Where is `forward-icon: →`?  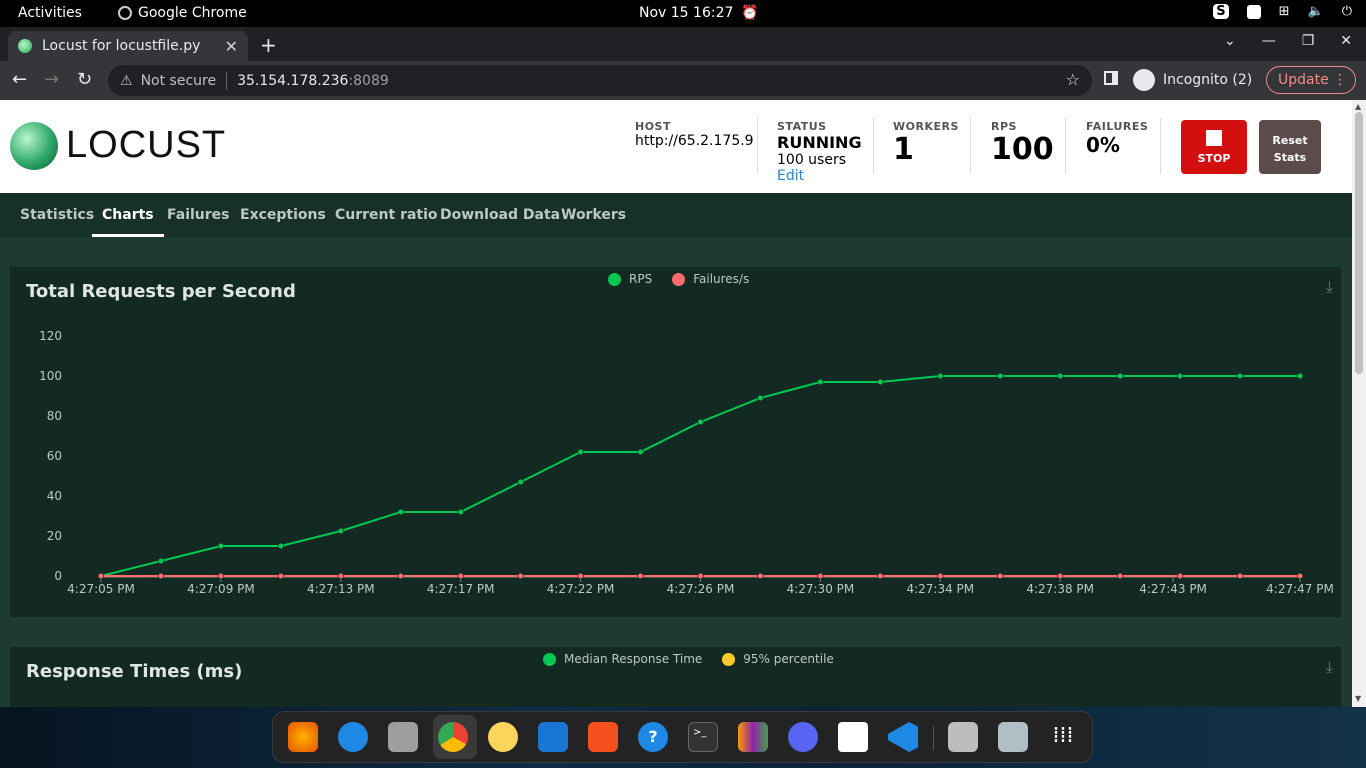
forward-icon: → is located at coordinates (51, 79).